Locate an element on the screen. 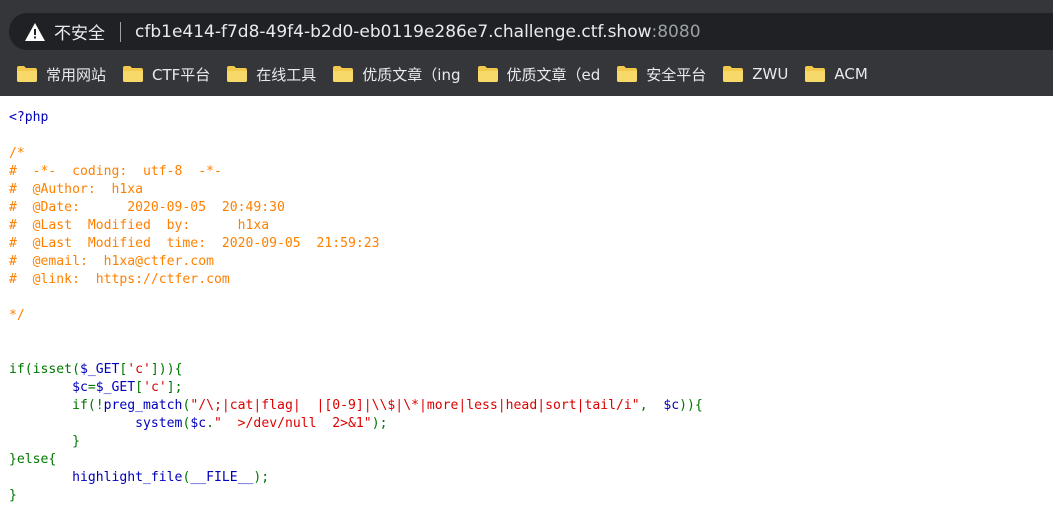 The height and width of the screenshot is (507, 1053). bookmark-folder-online-tools: 在线工具 is located at coordinates (271, 74).